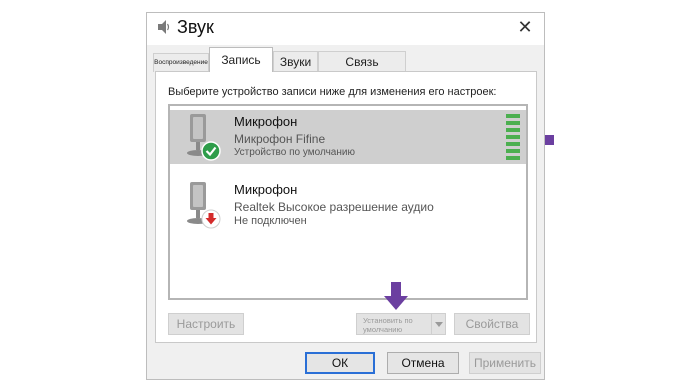 The image size is (686, 382). I want to click on ok-button: ОК, so click(340, 363).